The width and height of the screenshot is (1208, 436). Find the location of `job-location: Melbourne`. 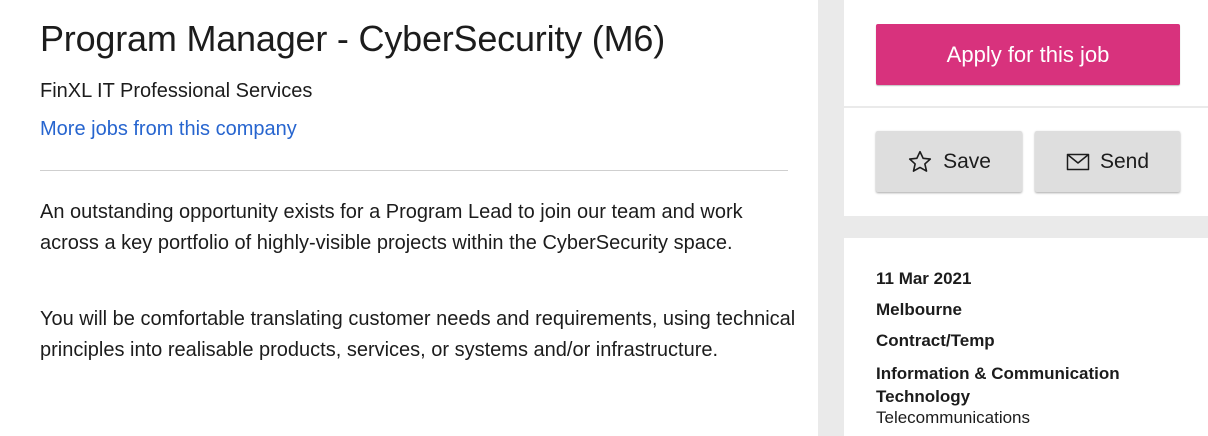

job-location: Melbourne is located at coordinates (919, 309).